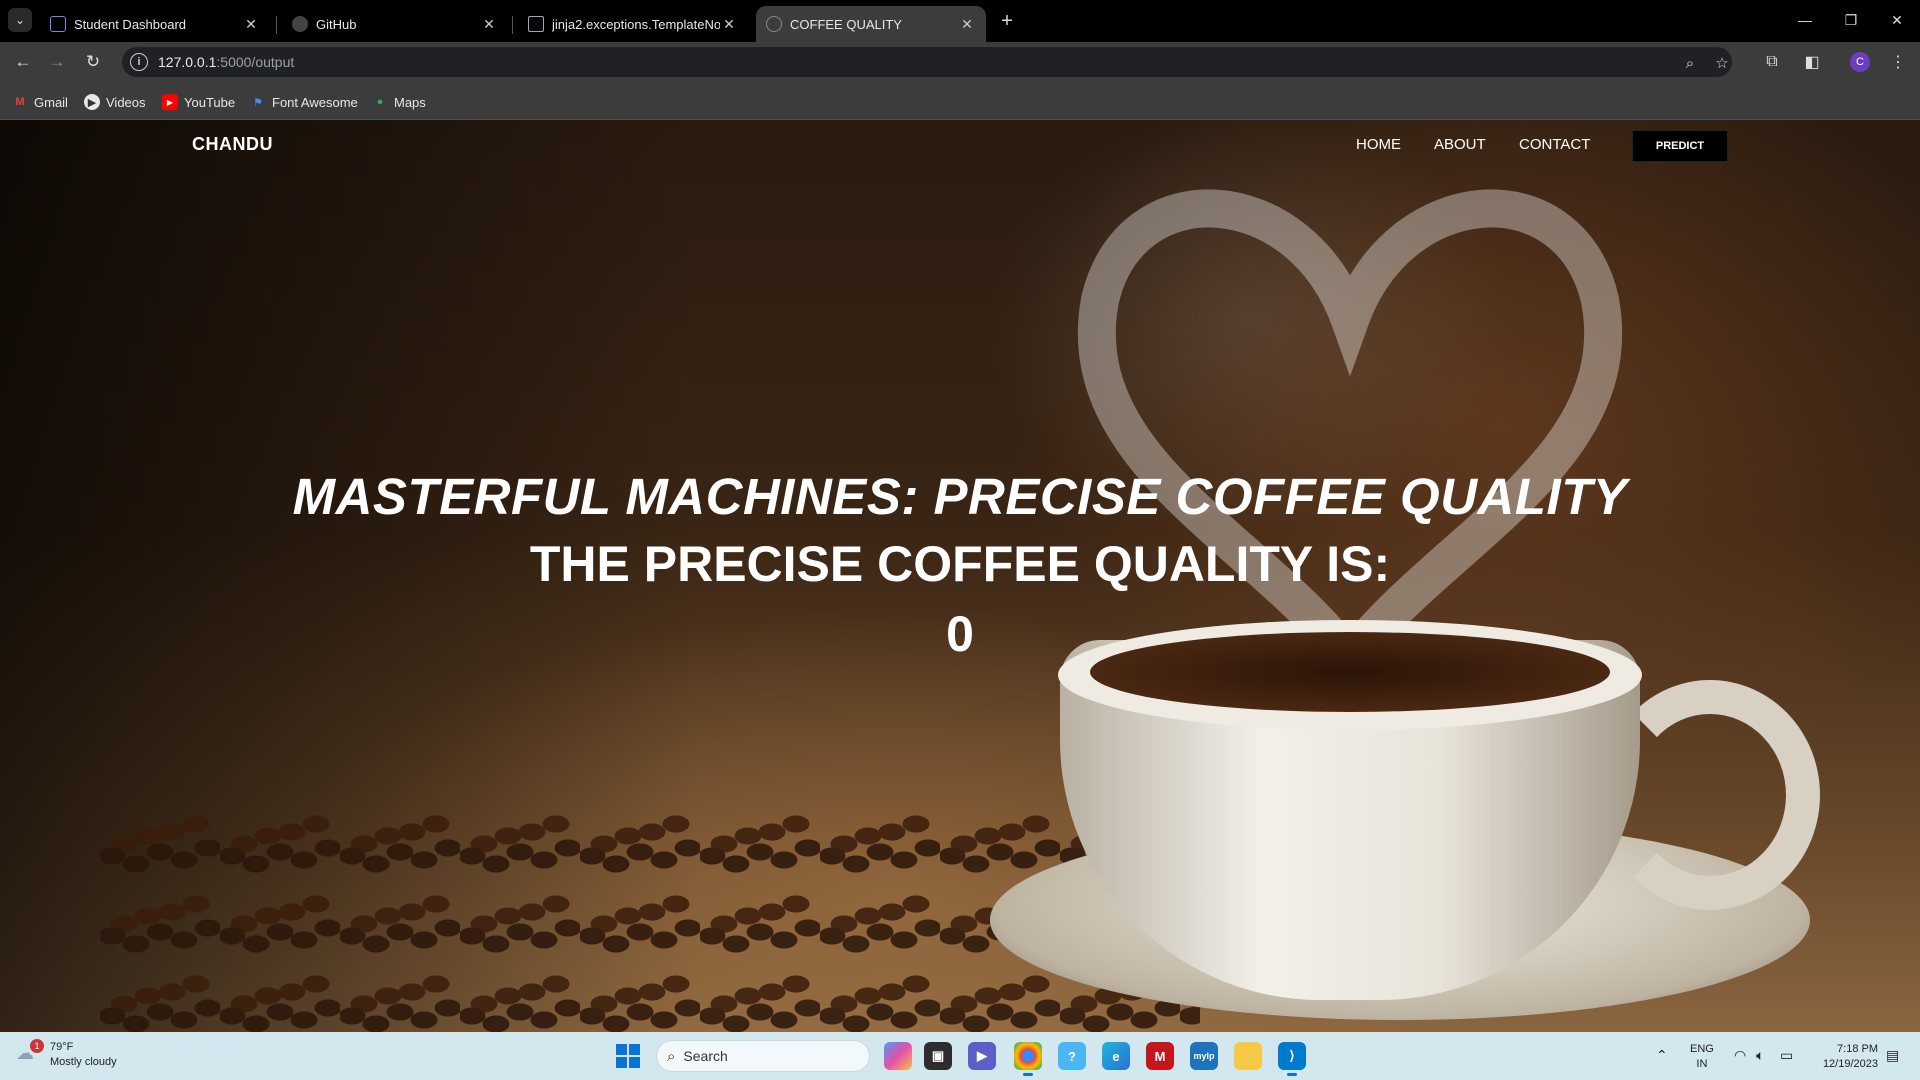 This screenshot has height=1080, width=1920. I want to click on address-bar: i 127.0.0.1:5000/output ⌕ ☆, so click(927, 62).